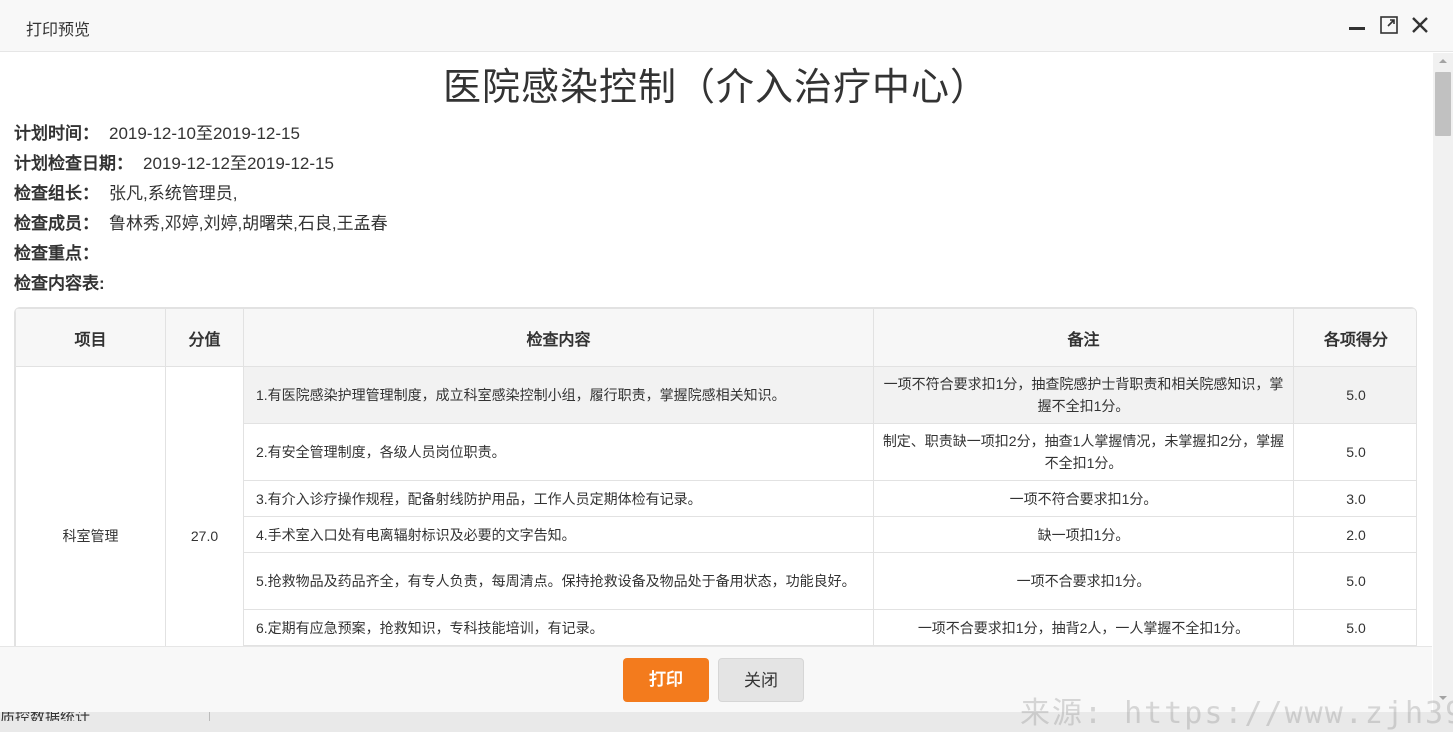  I want to click on info-content-table: 检查内容表:, so click(59, 281).